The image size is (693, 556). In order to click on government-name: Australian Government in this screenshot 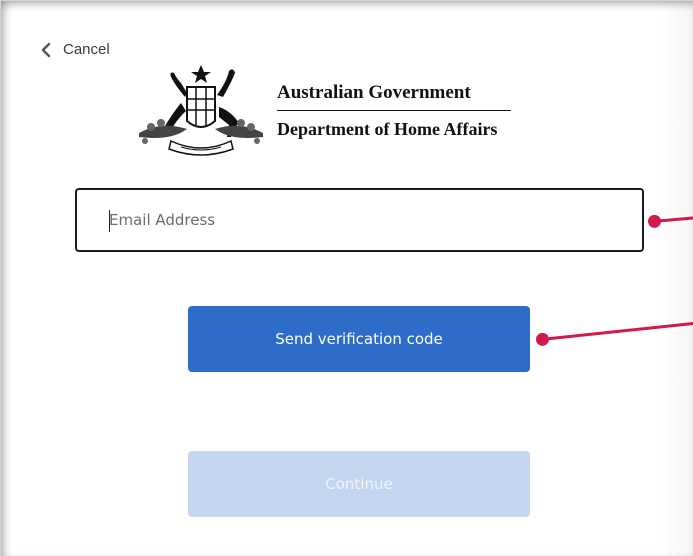, I will do `click(394, 96)`.